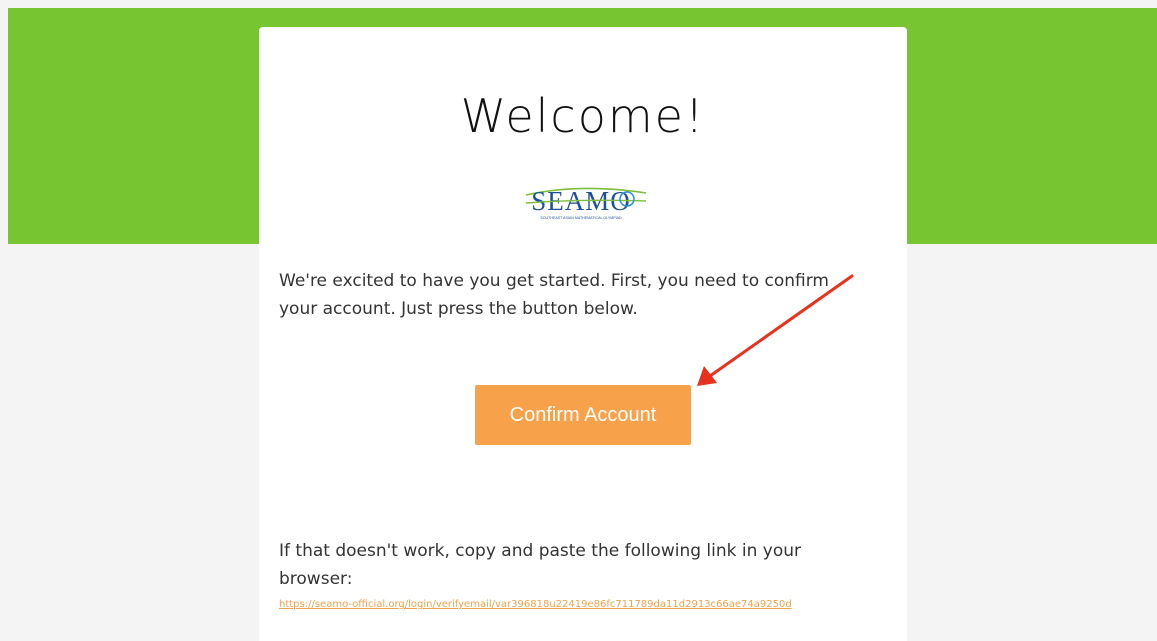 The width and height of the screenshot is (1157, 641). What do you see at coordinates (583, 116) in the screenshot?
I see `welcome-headline: Welcome!` at bounding box center [583, 116].